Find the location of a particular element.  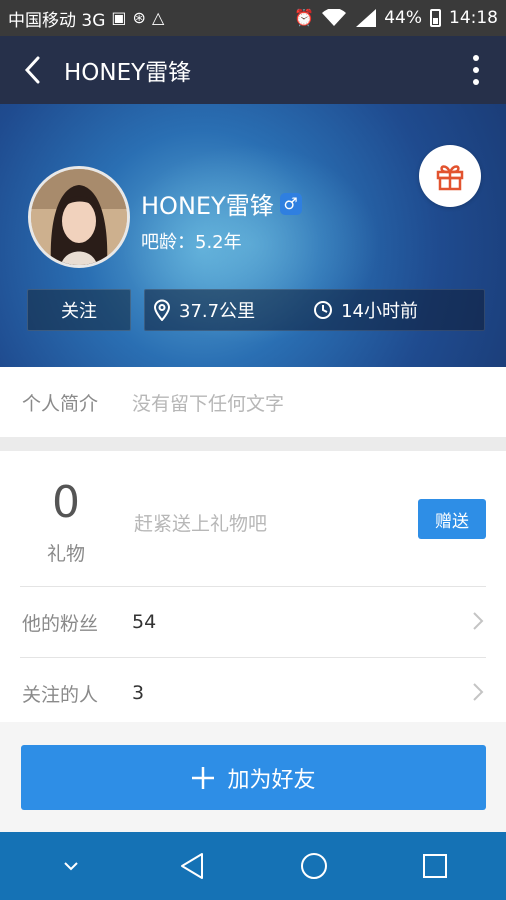

clock: 14:18 is located at coordinates (473, 18).